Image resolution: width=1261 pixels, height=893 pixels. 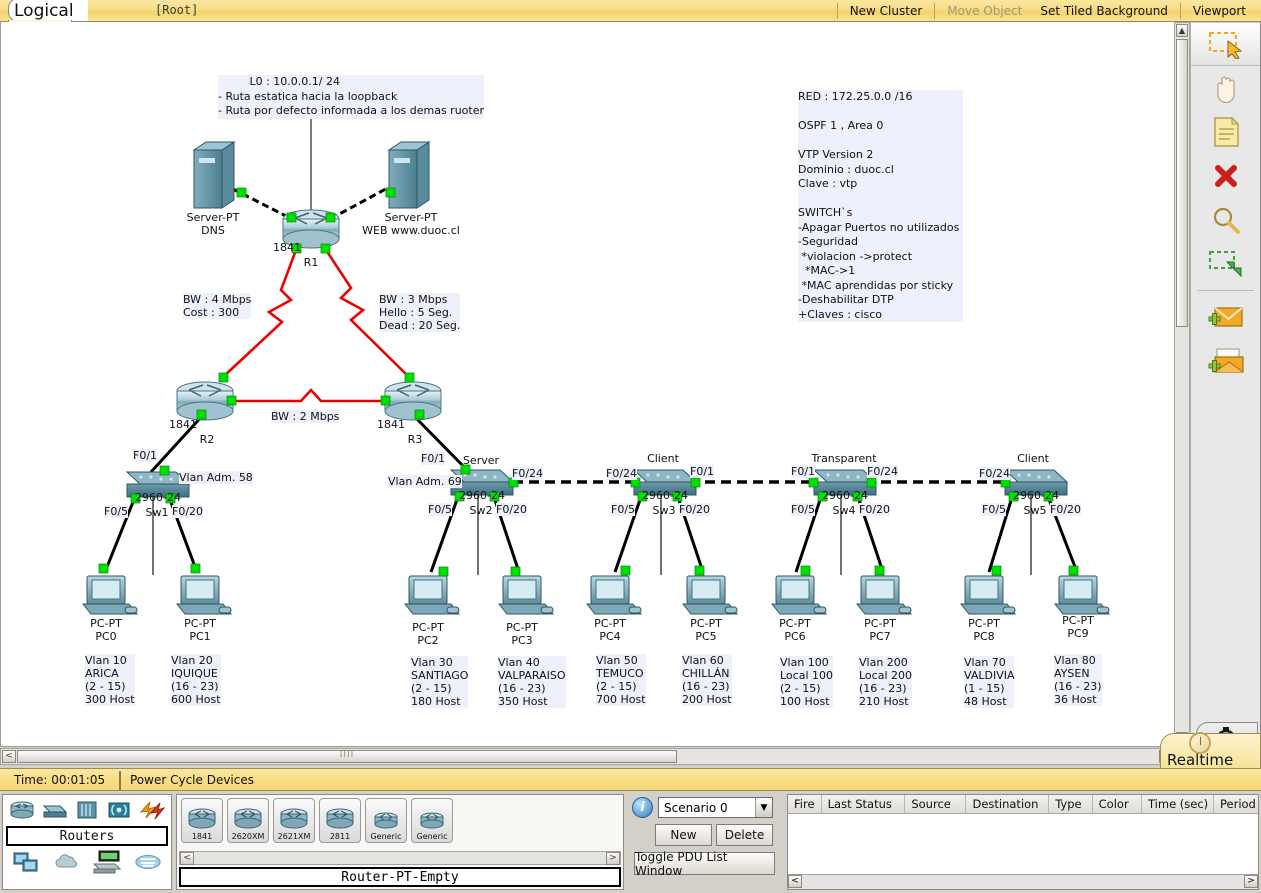 I want to click on select-tool-button, so click(x=1225, y=44).